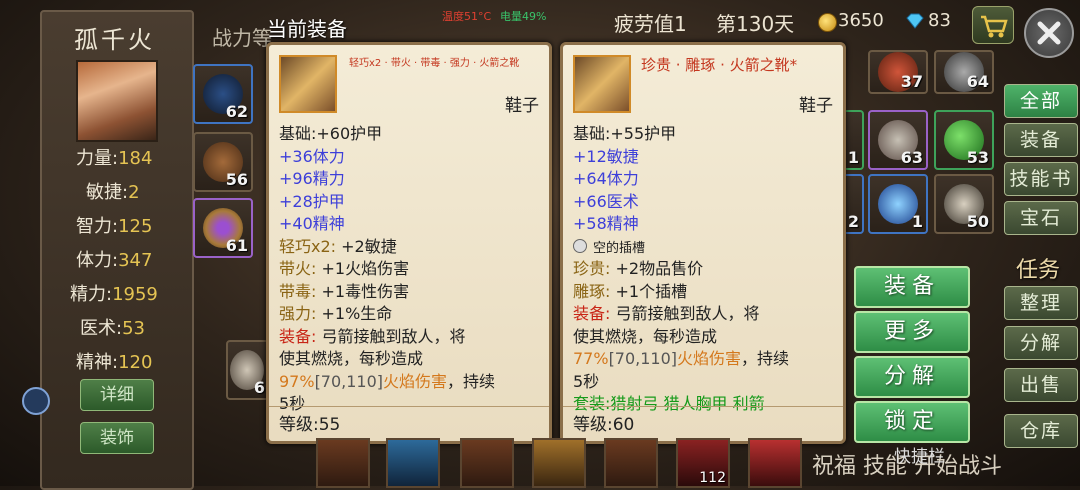 The image size is (1080, 490). I want to click on item-level: 等级:60, so click(604, 425).